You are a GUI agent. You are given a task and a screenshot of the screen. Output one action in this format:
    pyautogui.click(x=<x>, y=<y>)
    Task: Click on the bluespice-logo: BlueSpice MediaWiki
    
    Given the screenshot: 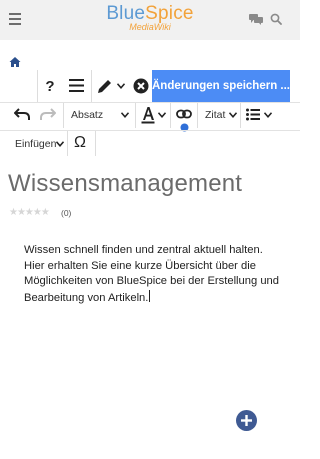 What is the action you would take?
    pyautogui.click(x=150, y=20)
    